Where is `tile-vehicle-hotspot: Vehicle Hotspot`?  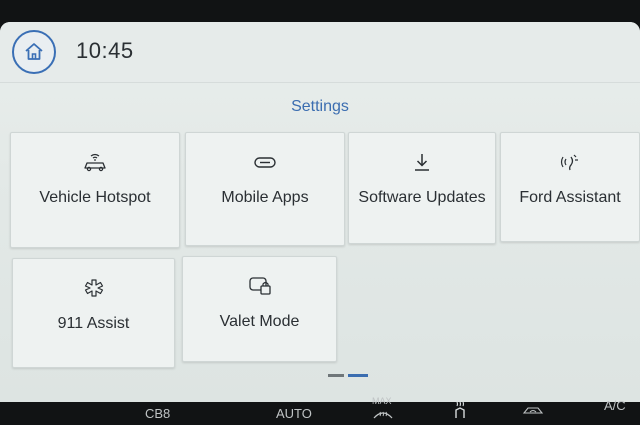 tile-vehicle-hotspot: Vehicle Hotspot is located at coordinates (95, 190).